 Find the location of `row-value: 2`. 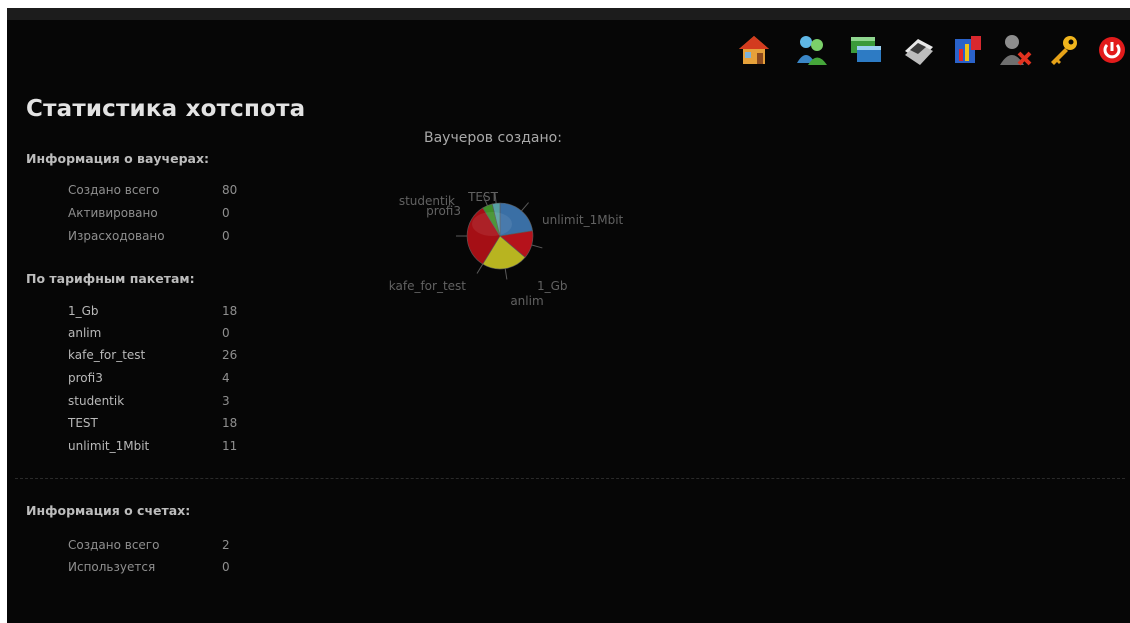

row-value: 2 is located at coordinates (226, 545).